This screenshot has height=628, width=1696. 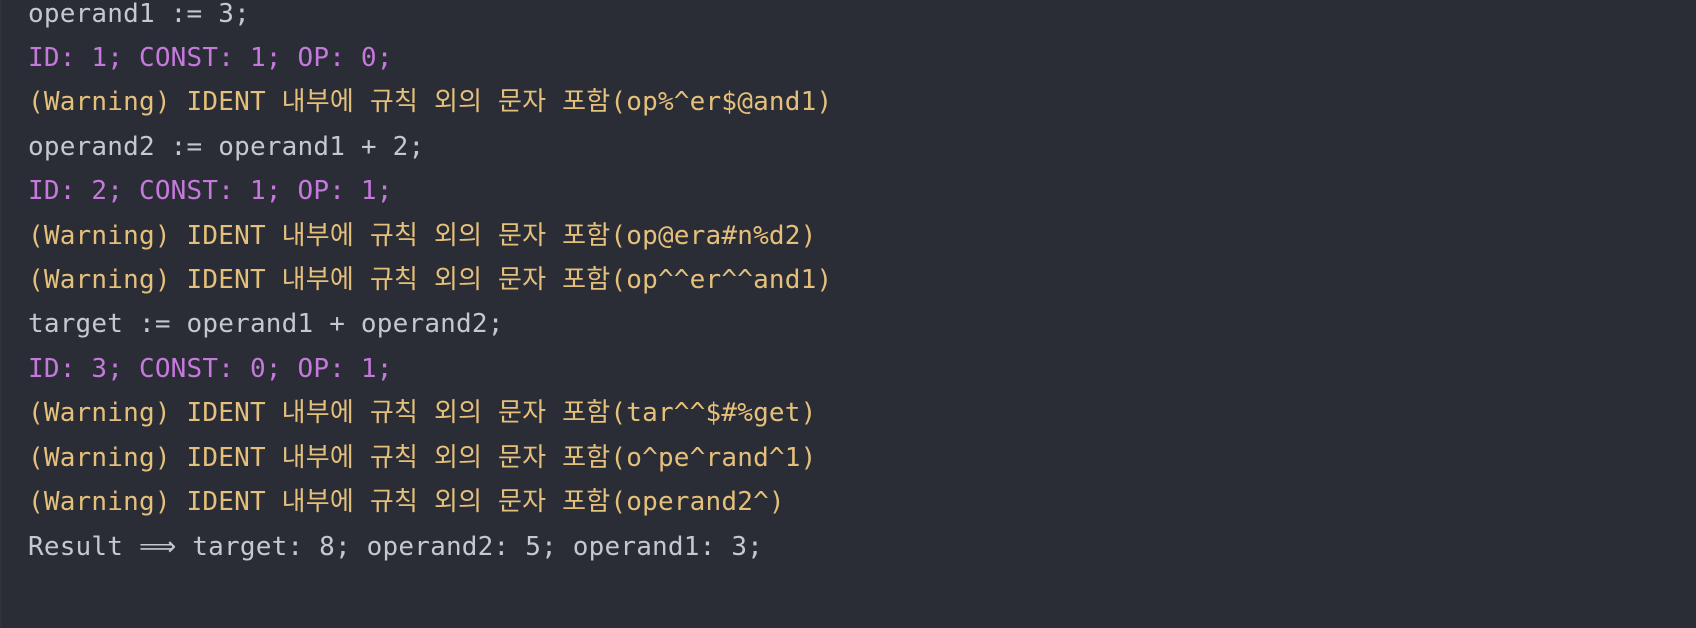 What do you see at coordinates (210, 369) in the screenshot?
I see `console-line-stats: ID: 3; CONST: 0; OP: 1;` at bounding box center [210, 369].